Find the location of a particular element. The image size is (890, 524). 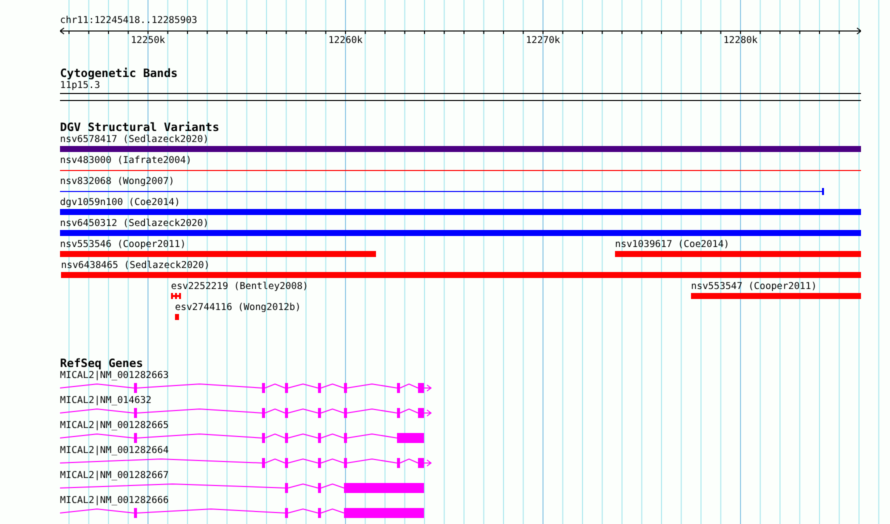

variant-label: nsv553547 (Cooper2011) is located at coordinates (754, 287).